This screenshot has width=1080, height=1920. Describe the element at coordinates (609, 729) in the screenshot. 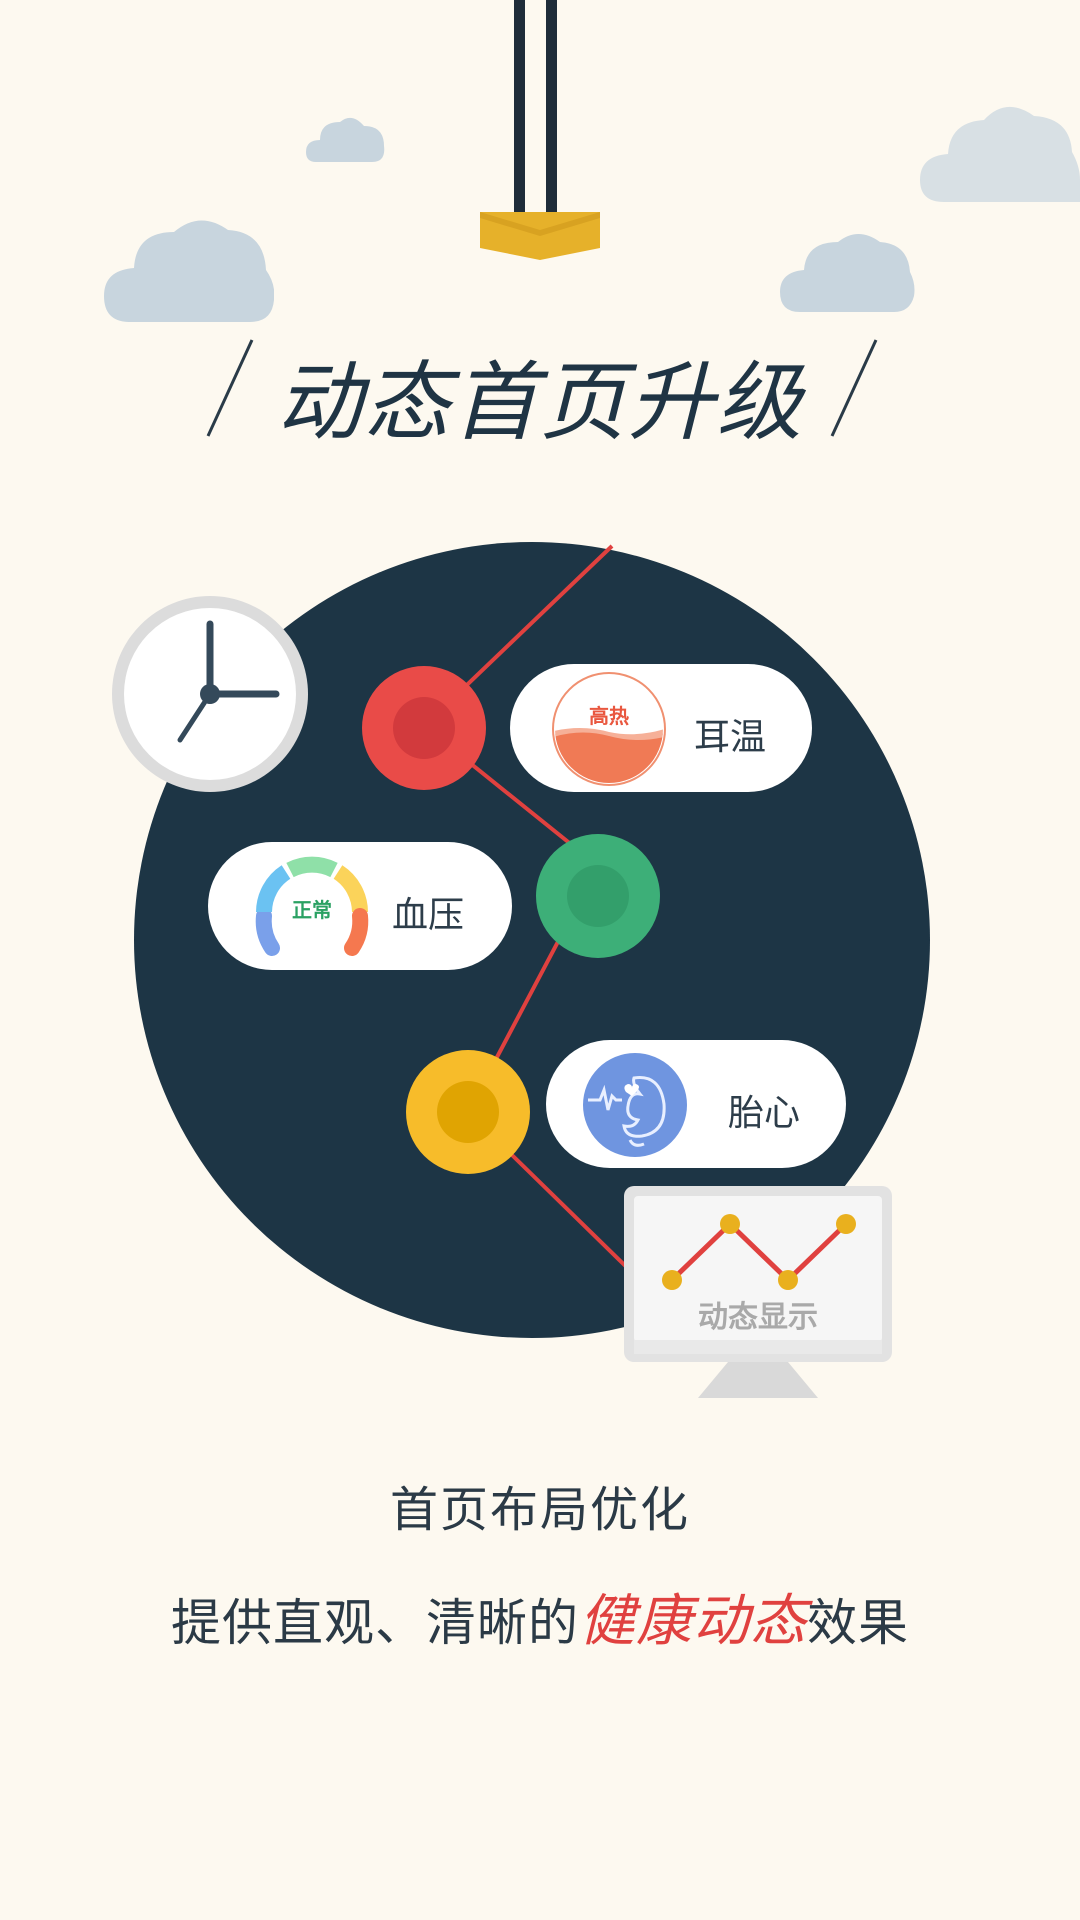

I see `thermometer-badge-icon: 高热` at that location.